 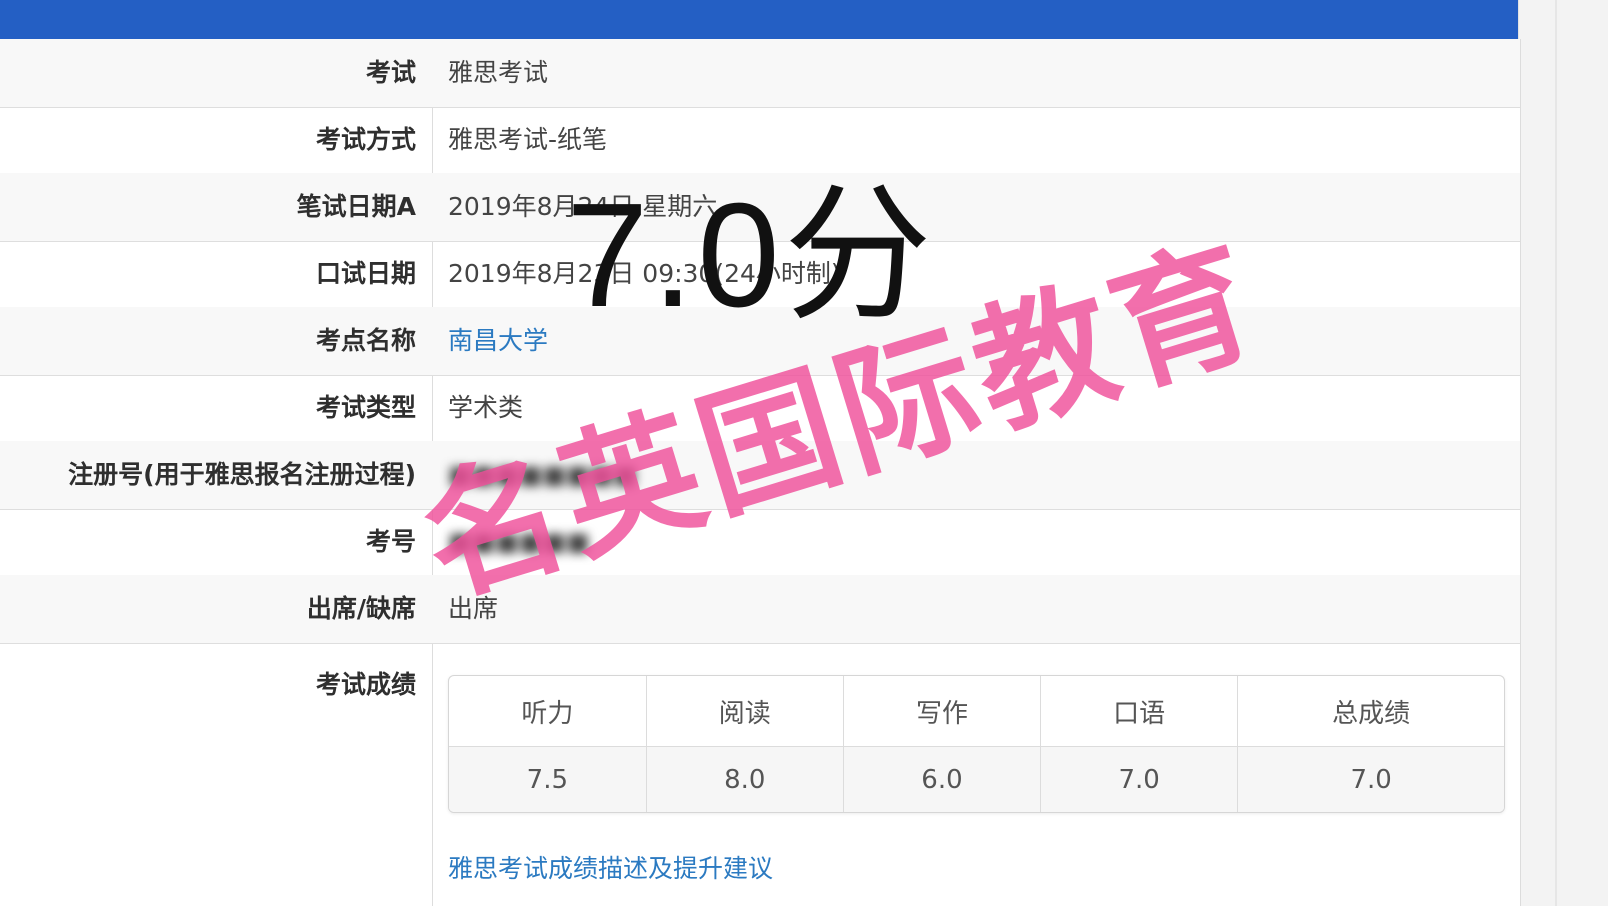 What do you see at coordinates (498, 72) in the screenshot?
I see `row-value: 雅思考试` at bounding box center [498, 72].